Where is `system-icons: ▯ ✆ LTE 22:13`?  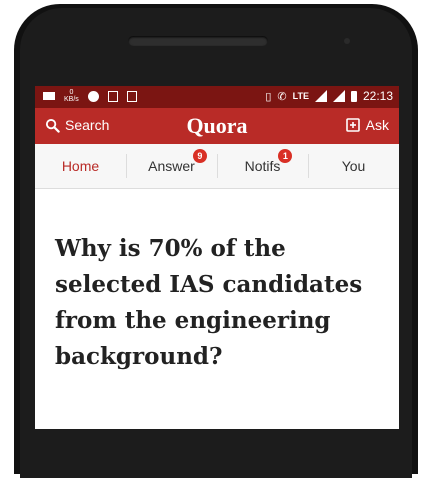 system-icons: ▯ ✆ LTE 22:13 is located at coordinates (329, 96).